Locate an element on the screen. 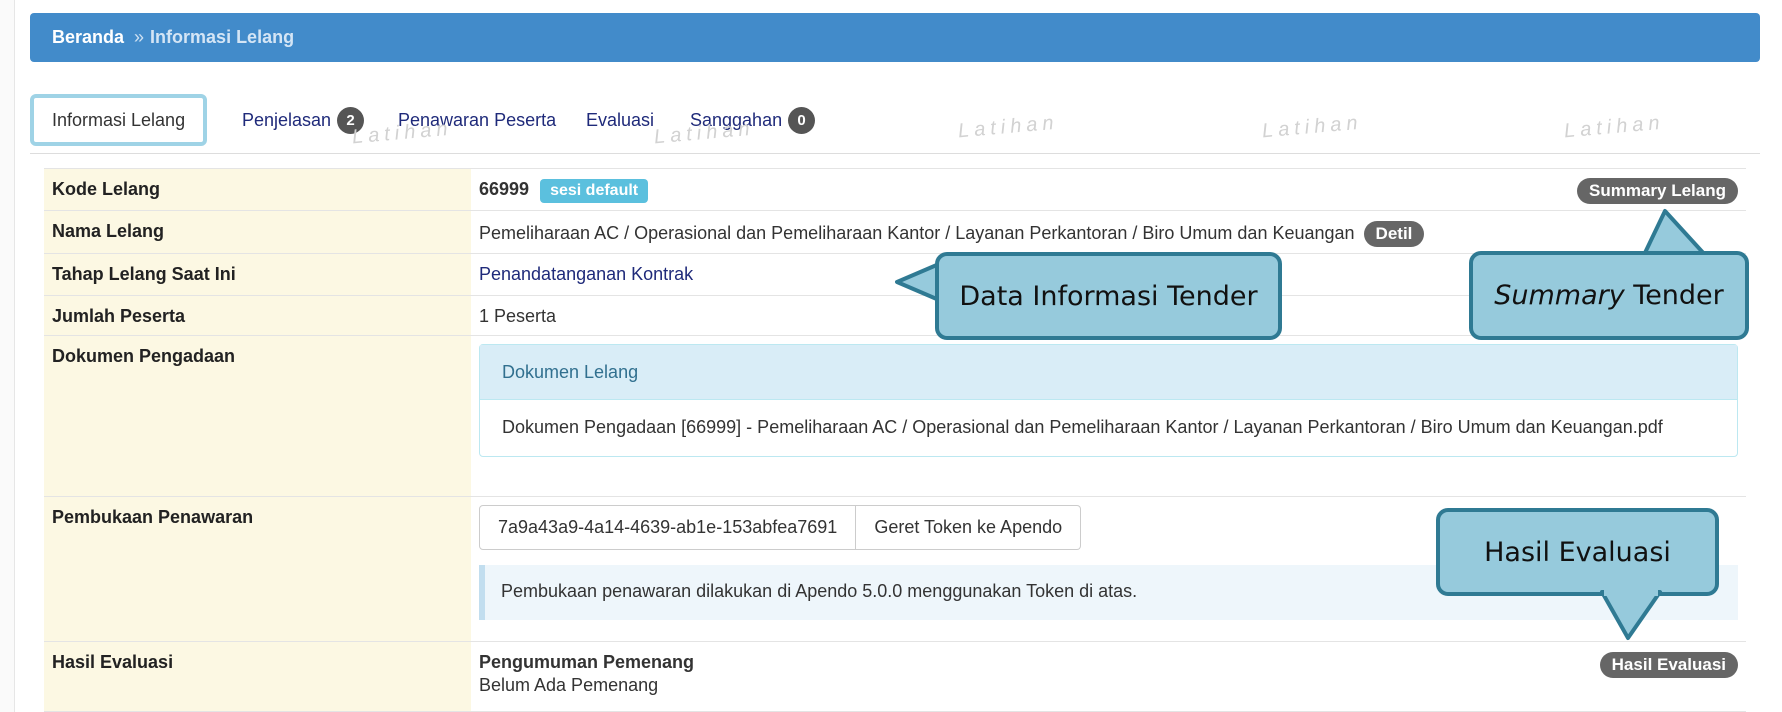 The height and width of the screenshot is (712, 1782). callout-text: Summary Tender is located at coordinates (1609, 295).